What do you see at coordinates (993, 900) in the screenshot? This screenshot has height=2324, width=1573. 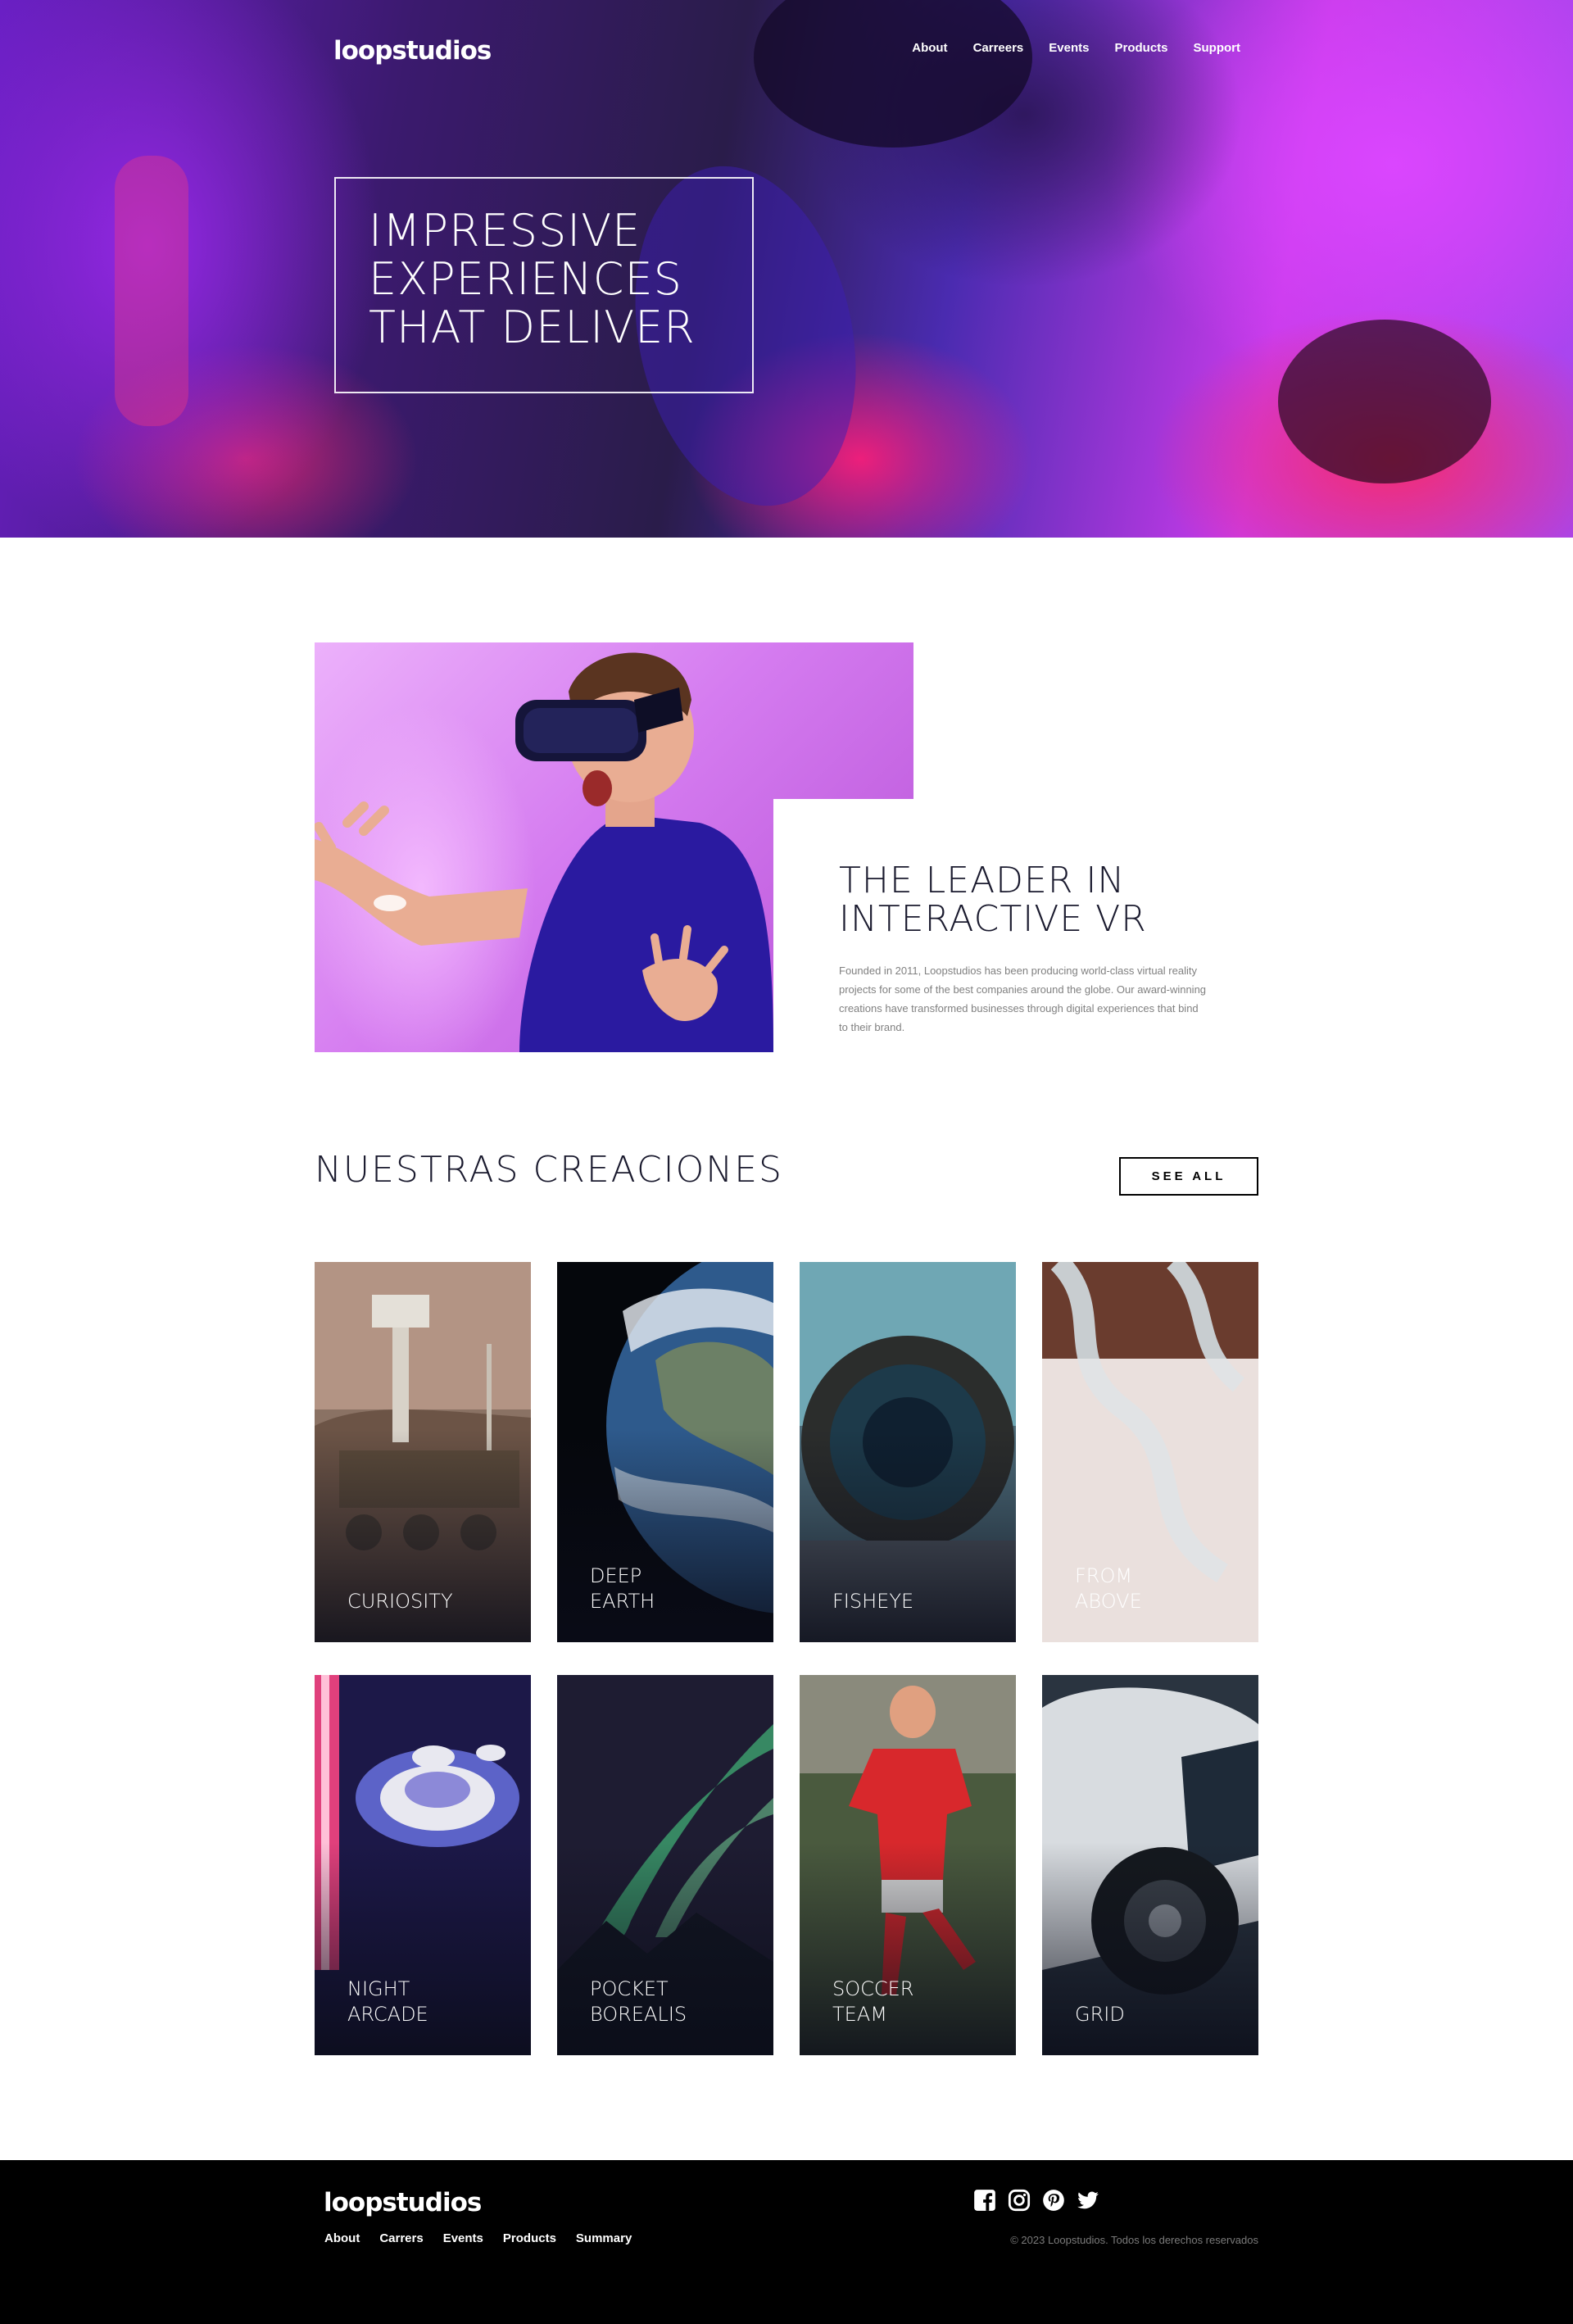 I see `intro-title: THE LEADER IN INTERACTIVE VR` at bounding box center [993, 900].